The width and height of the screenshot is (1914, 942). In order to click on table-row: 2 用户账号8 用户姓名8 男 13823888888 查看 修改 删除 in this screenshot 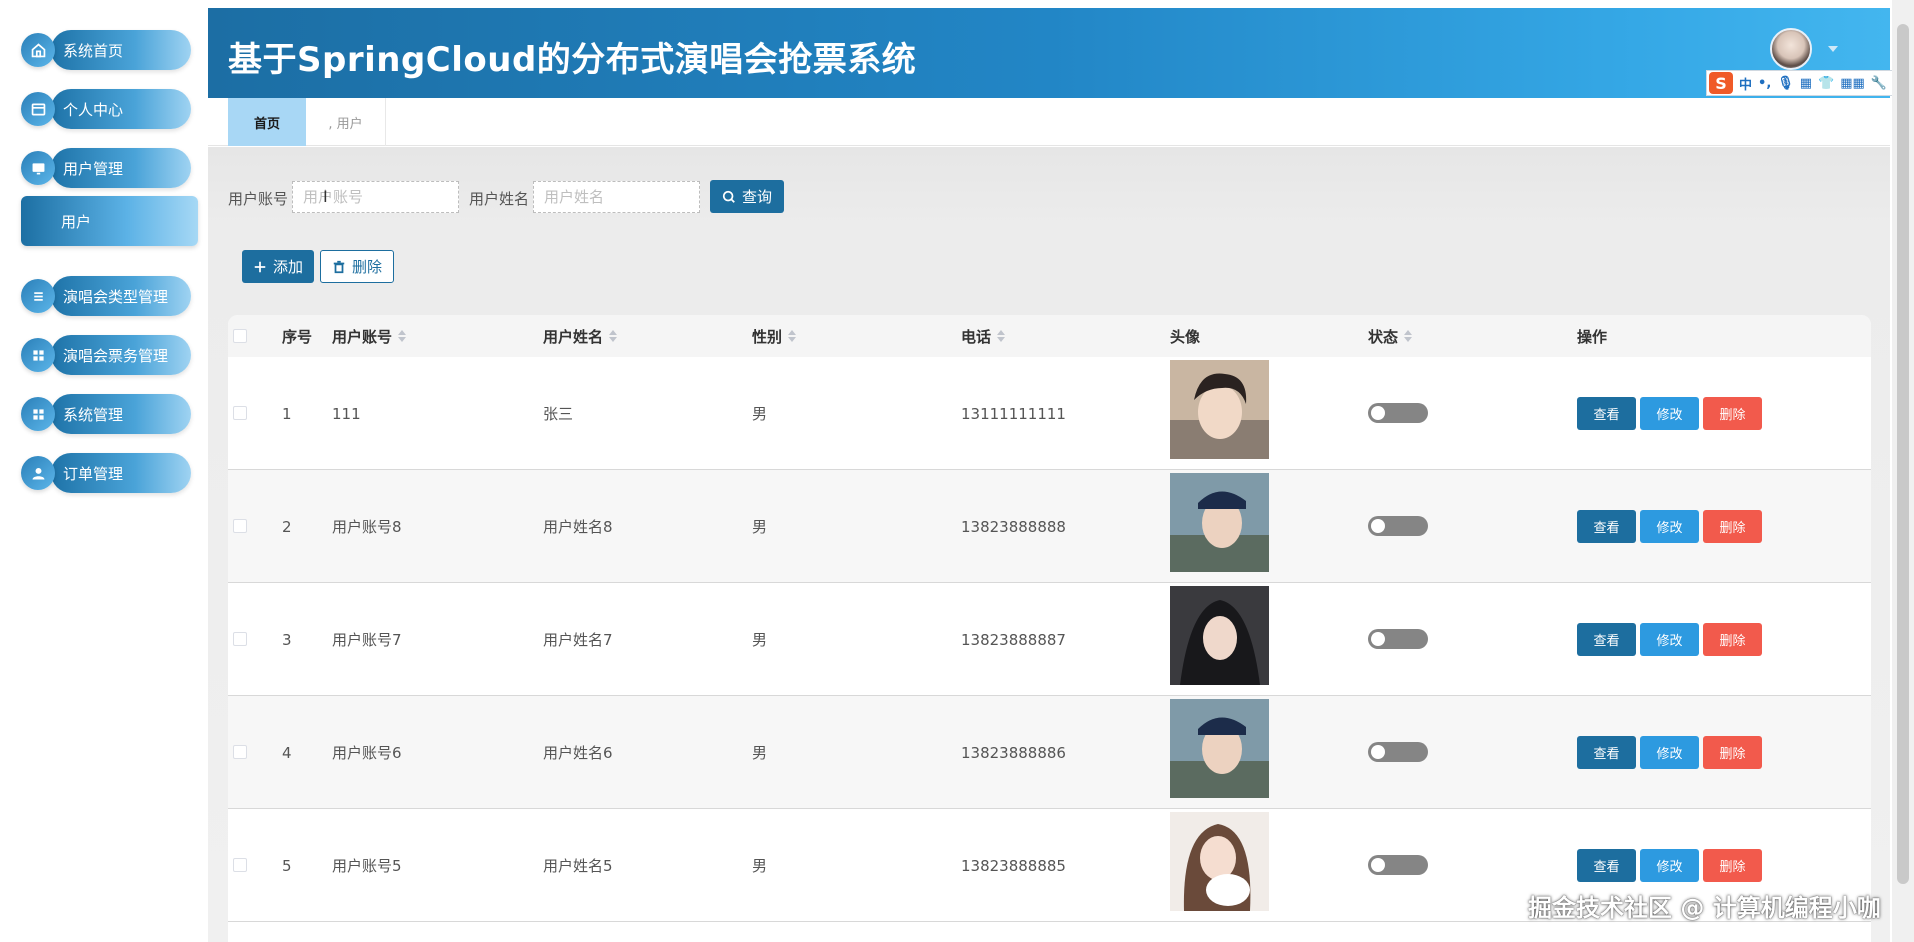, I will do `click(1049, 526)`.